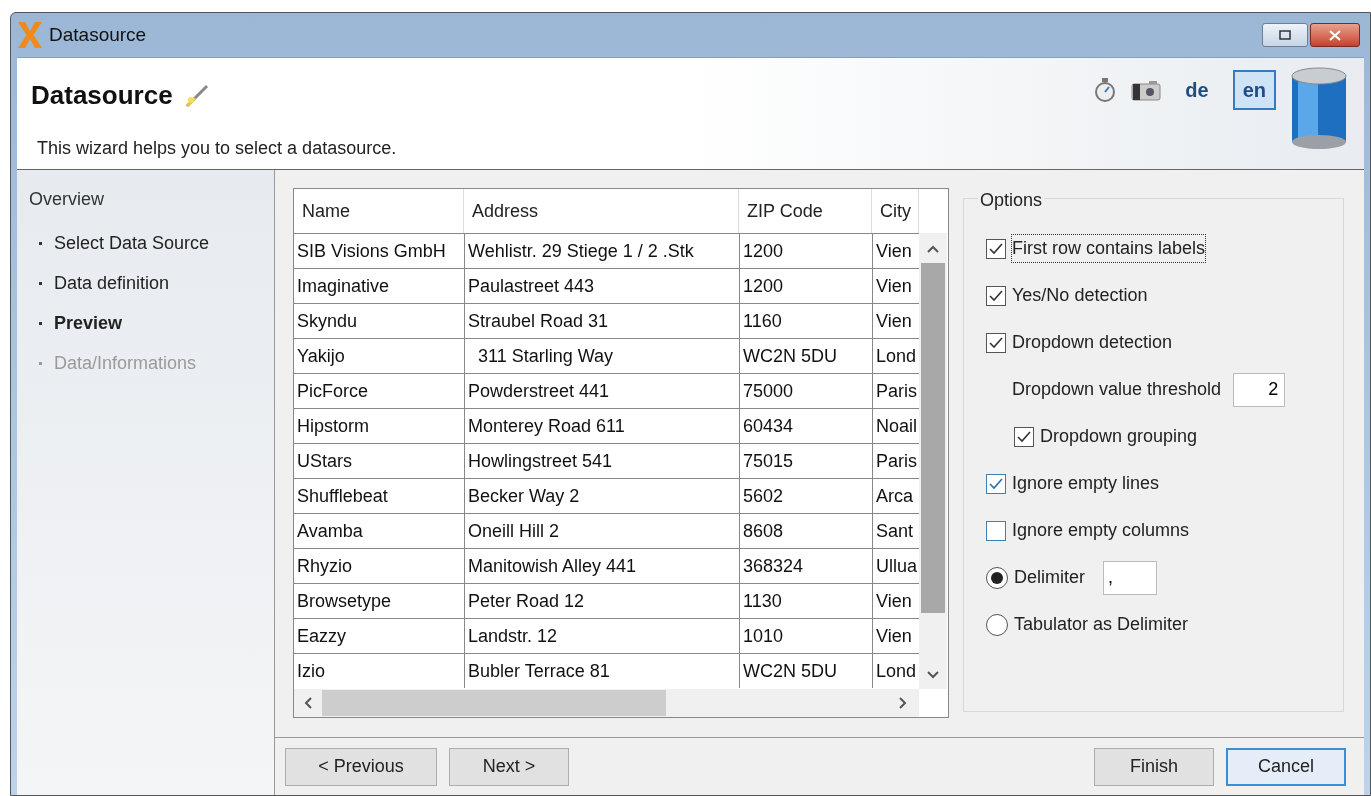 The image size is (1371, 796). I want to click on table-cell: 5602, so click(805, 496).